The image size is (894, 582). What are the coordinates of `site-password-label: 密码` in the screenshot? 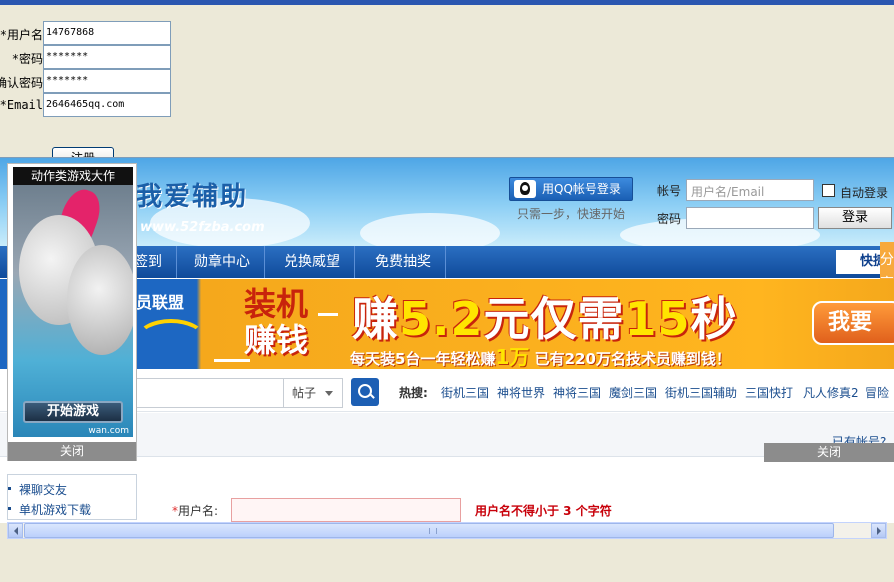 It's located at (669, 219).